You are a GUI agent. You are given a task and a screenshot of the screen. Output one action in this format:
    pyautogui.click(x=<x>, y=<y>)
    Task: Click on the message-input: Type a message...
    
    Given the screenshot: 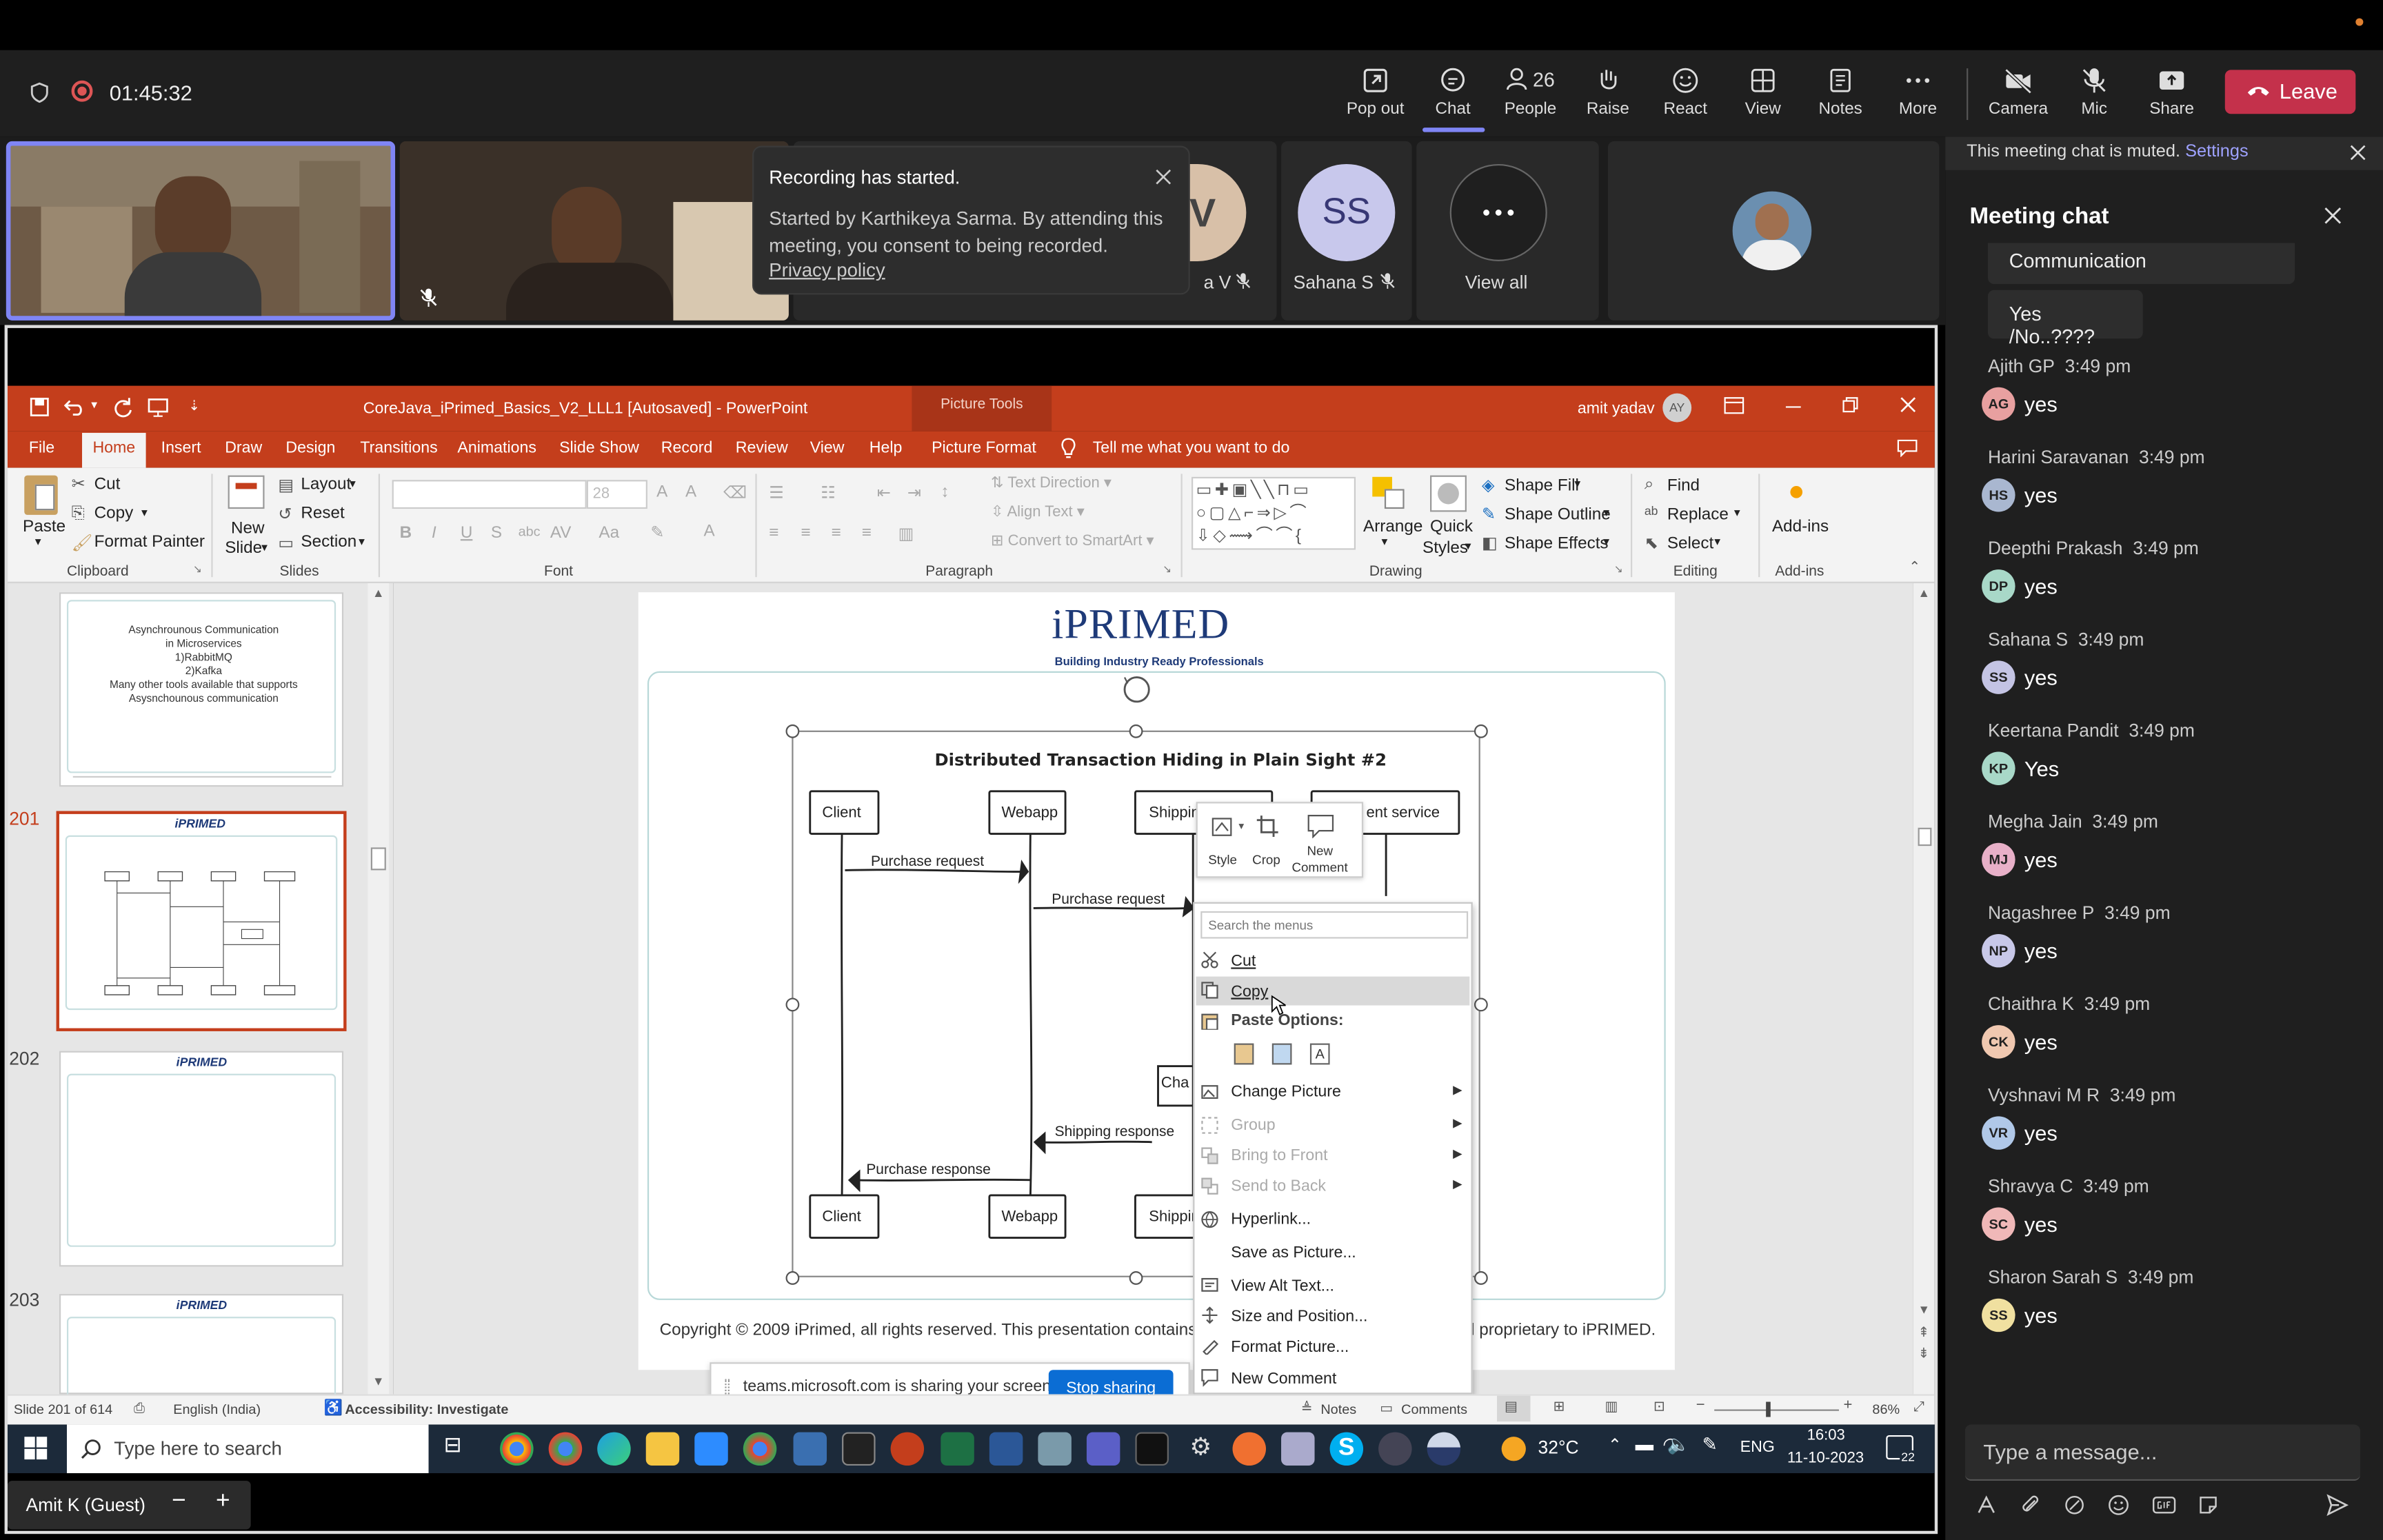 What is the action you would take?
    pyautogui.click(x=2162, y=1453)
    